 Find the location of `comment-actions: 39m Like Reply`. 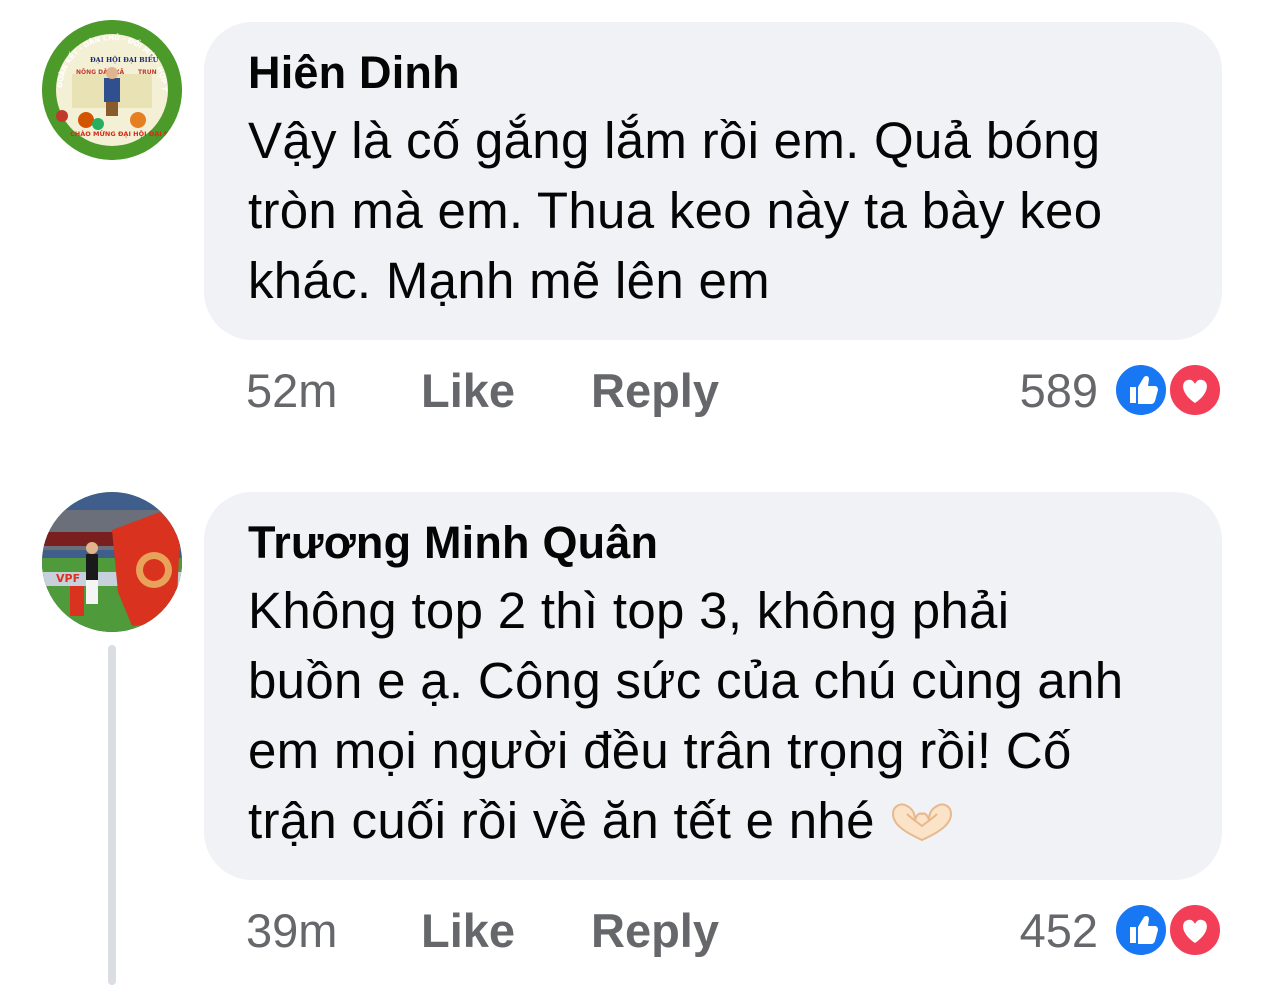

comment-actions: 39m Like Reply is located at coordinates (482, 930).